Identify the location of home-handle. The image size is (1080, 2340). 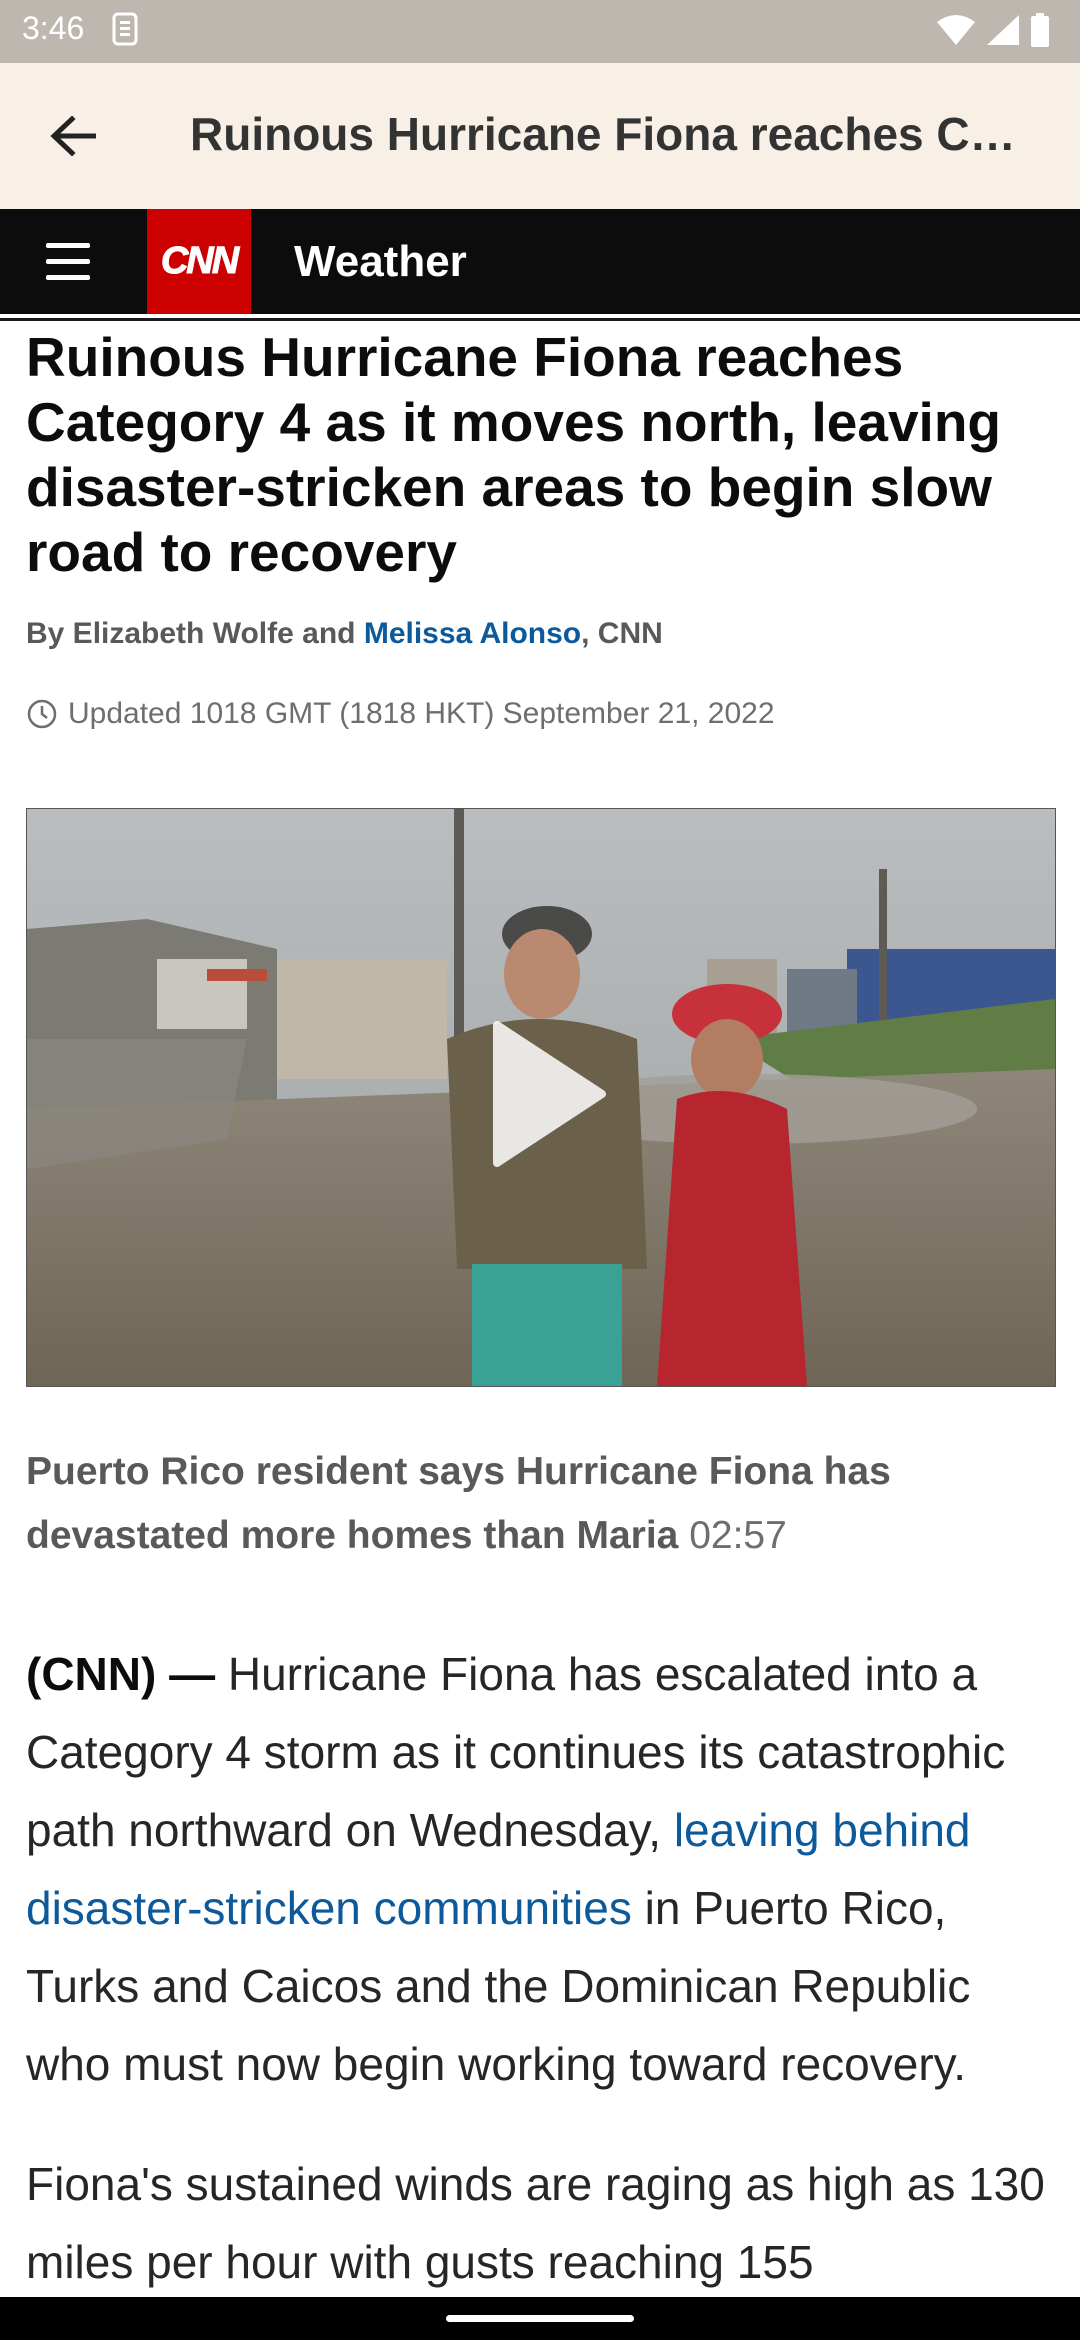
(540, 2318).